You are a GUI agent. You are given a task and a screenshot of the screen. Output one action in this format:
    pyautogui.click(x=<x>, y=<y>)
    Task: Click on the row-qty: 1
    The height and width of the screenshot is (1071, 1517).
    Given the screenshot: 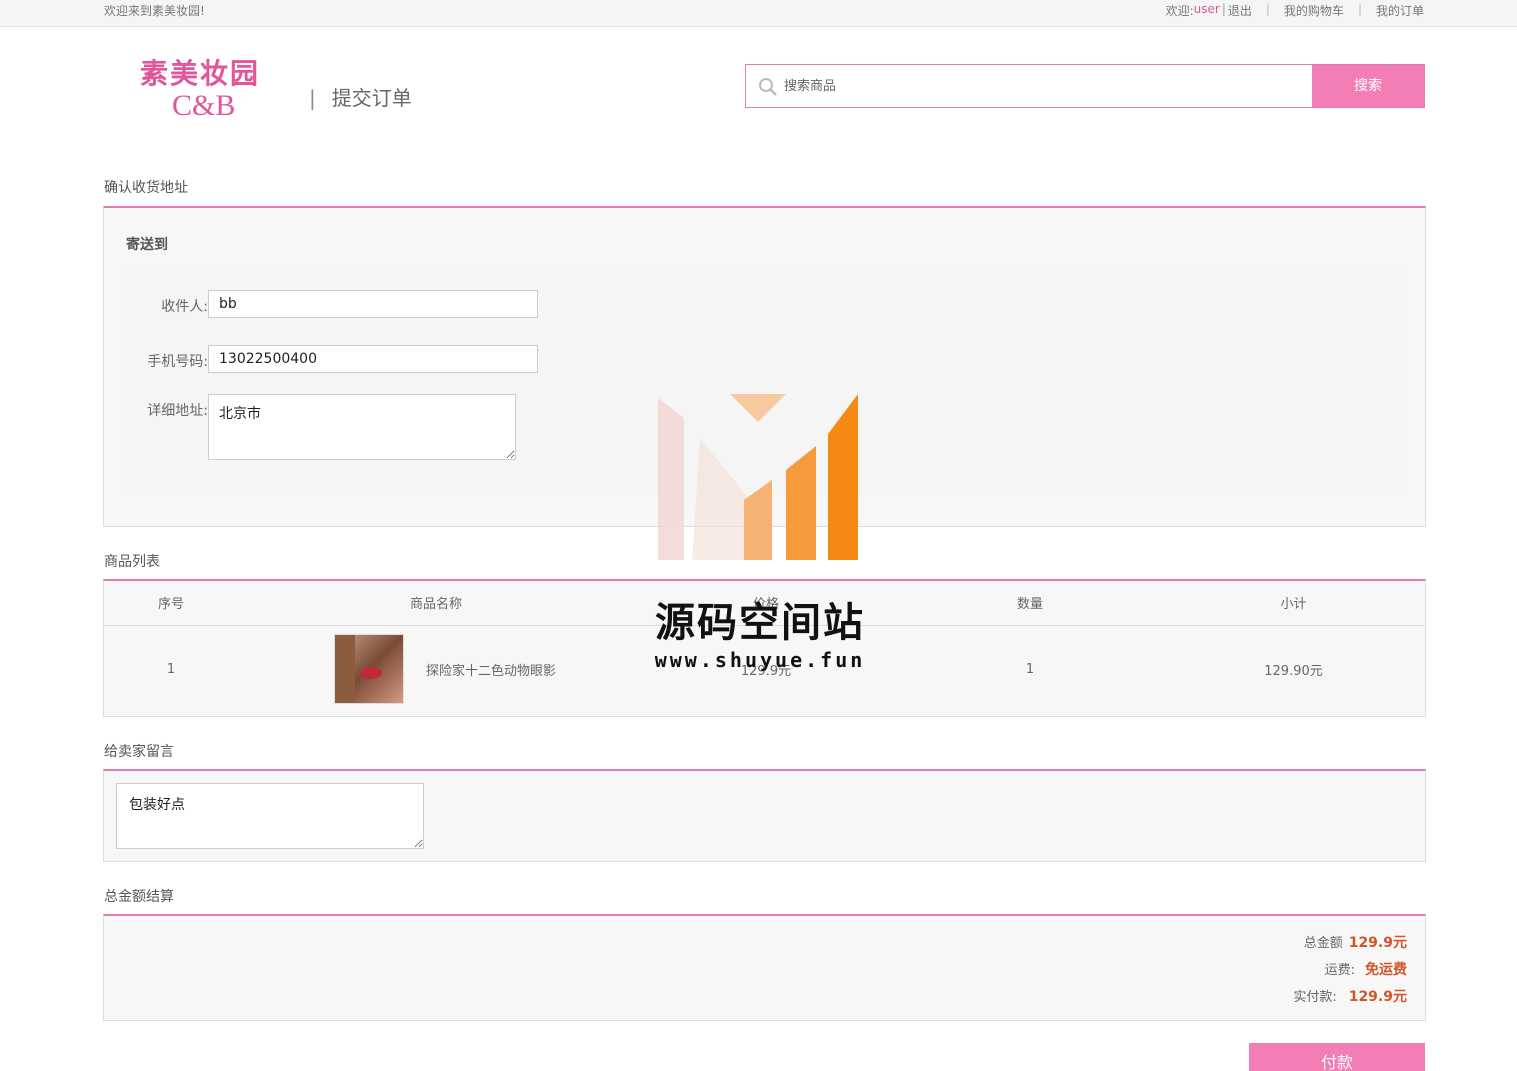 What is the action you would take?
    pyautogui.click(x=1030, y=669)
    